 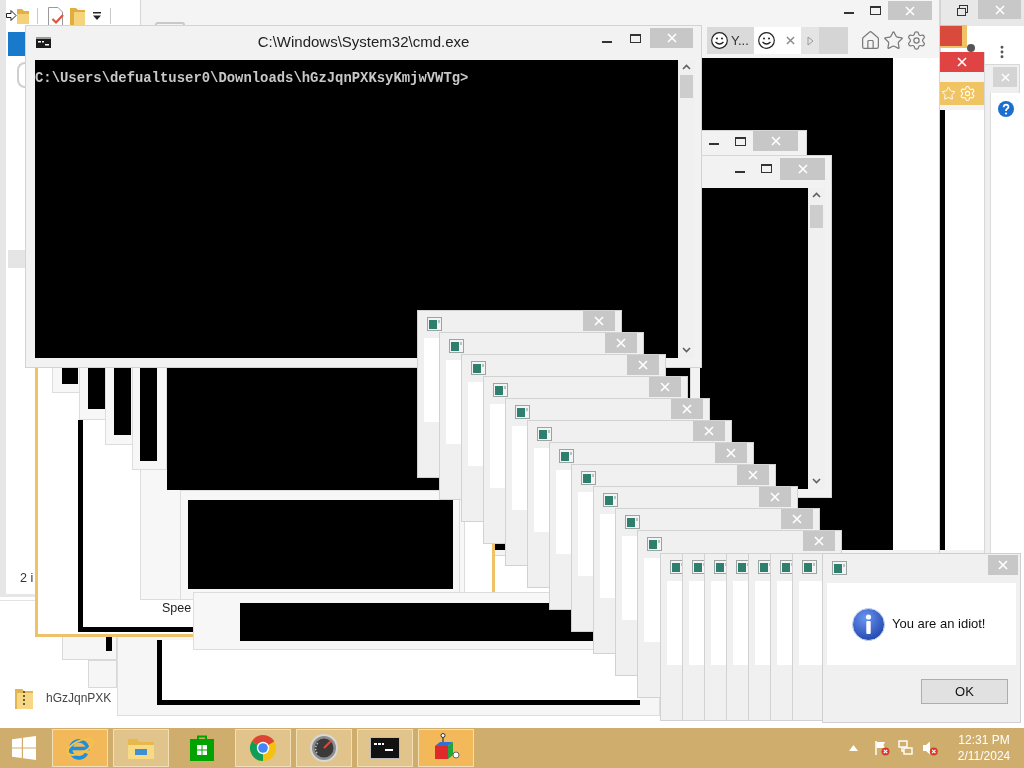 What do you see at coordinates (882, 748) in the screenshot?
I see `flag-icon` at bounding box center [882, 748].